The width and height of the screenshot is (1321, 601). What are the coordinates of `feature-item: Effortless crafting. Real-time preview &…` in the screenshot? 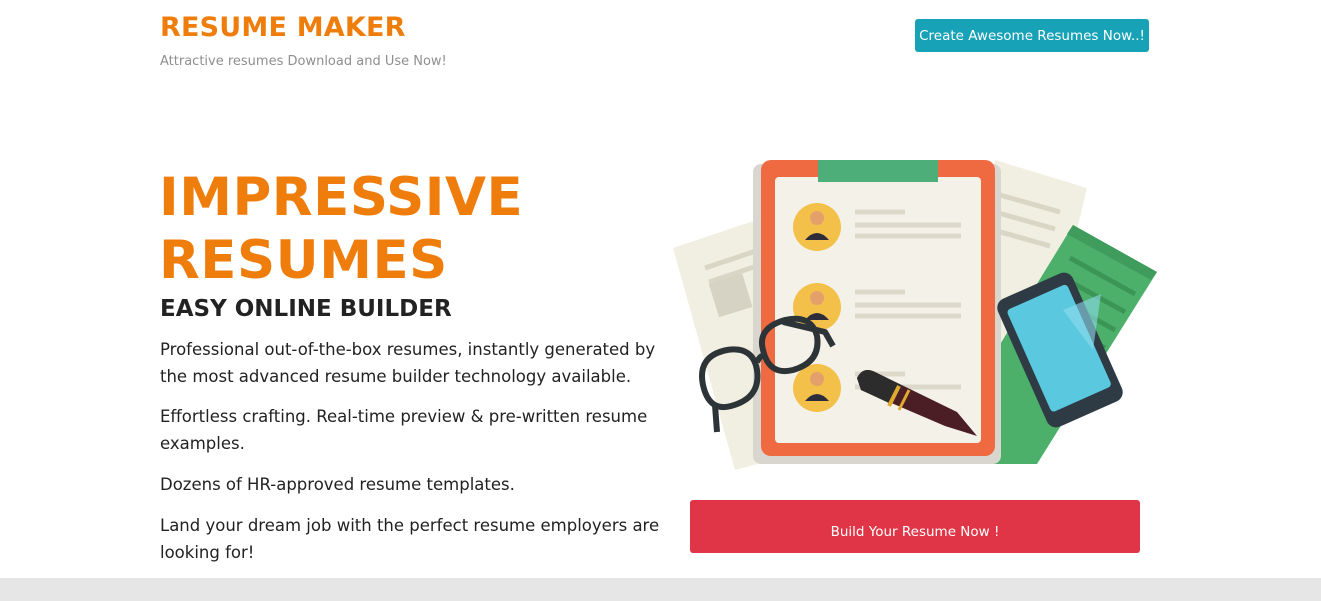 It's located at (404, 430).